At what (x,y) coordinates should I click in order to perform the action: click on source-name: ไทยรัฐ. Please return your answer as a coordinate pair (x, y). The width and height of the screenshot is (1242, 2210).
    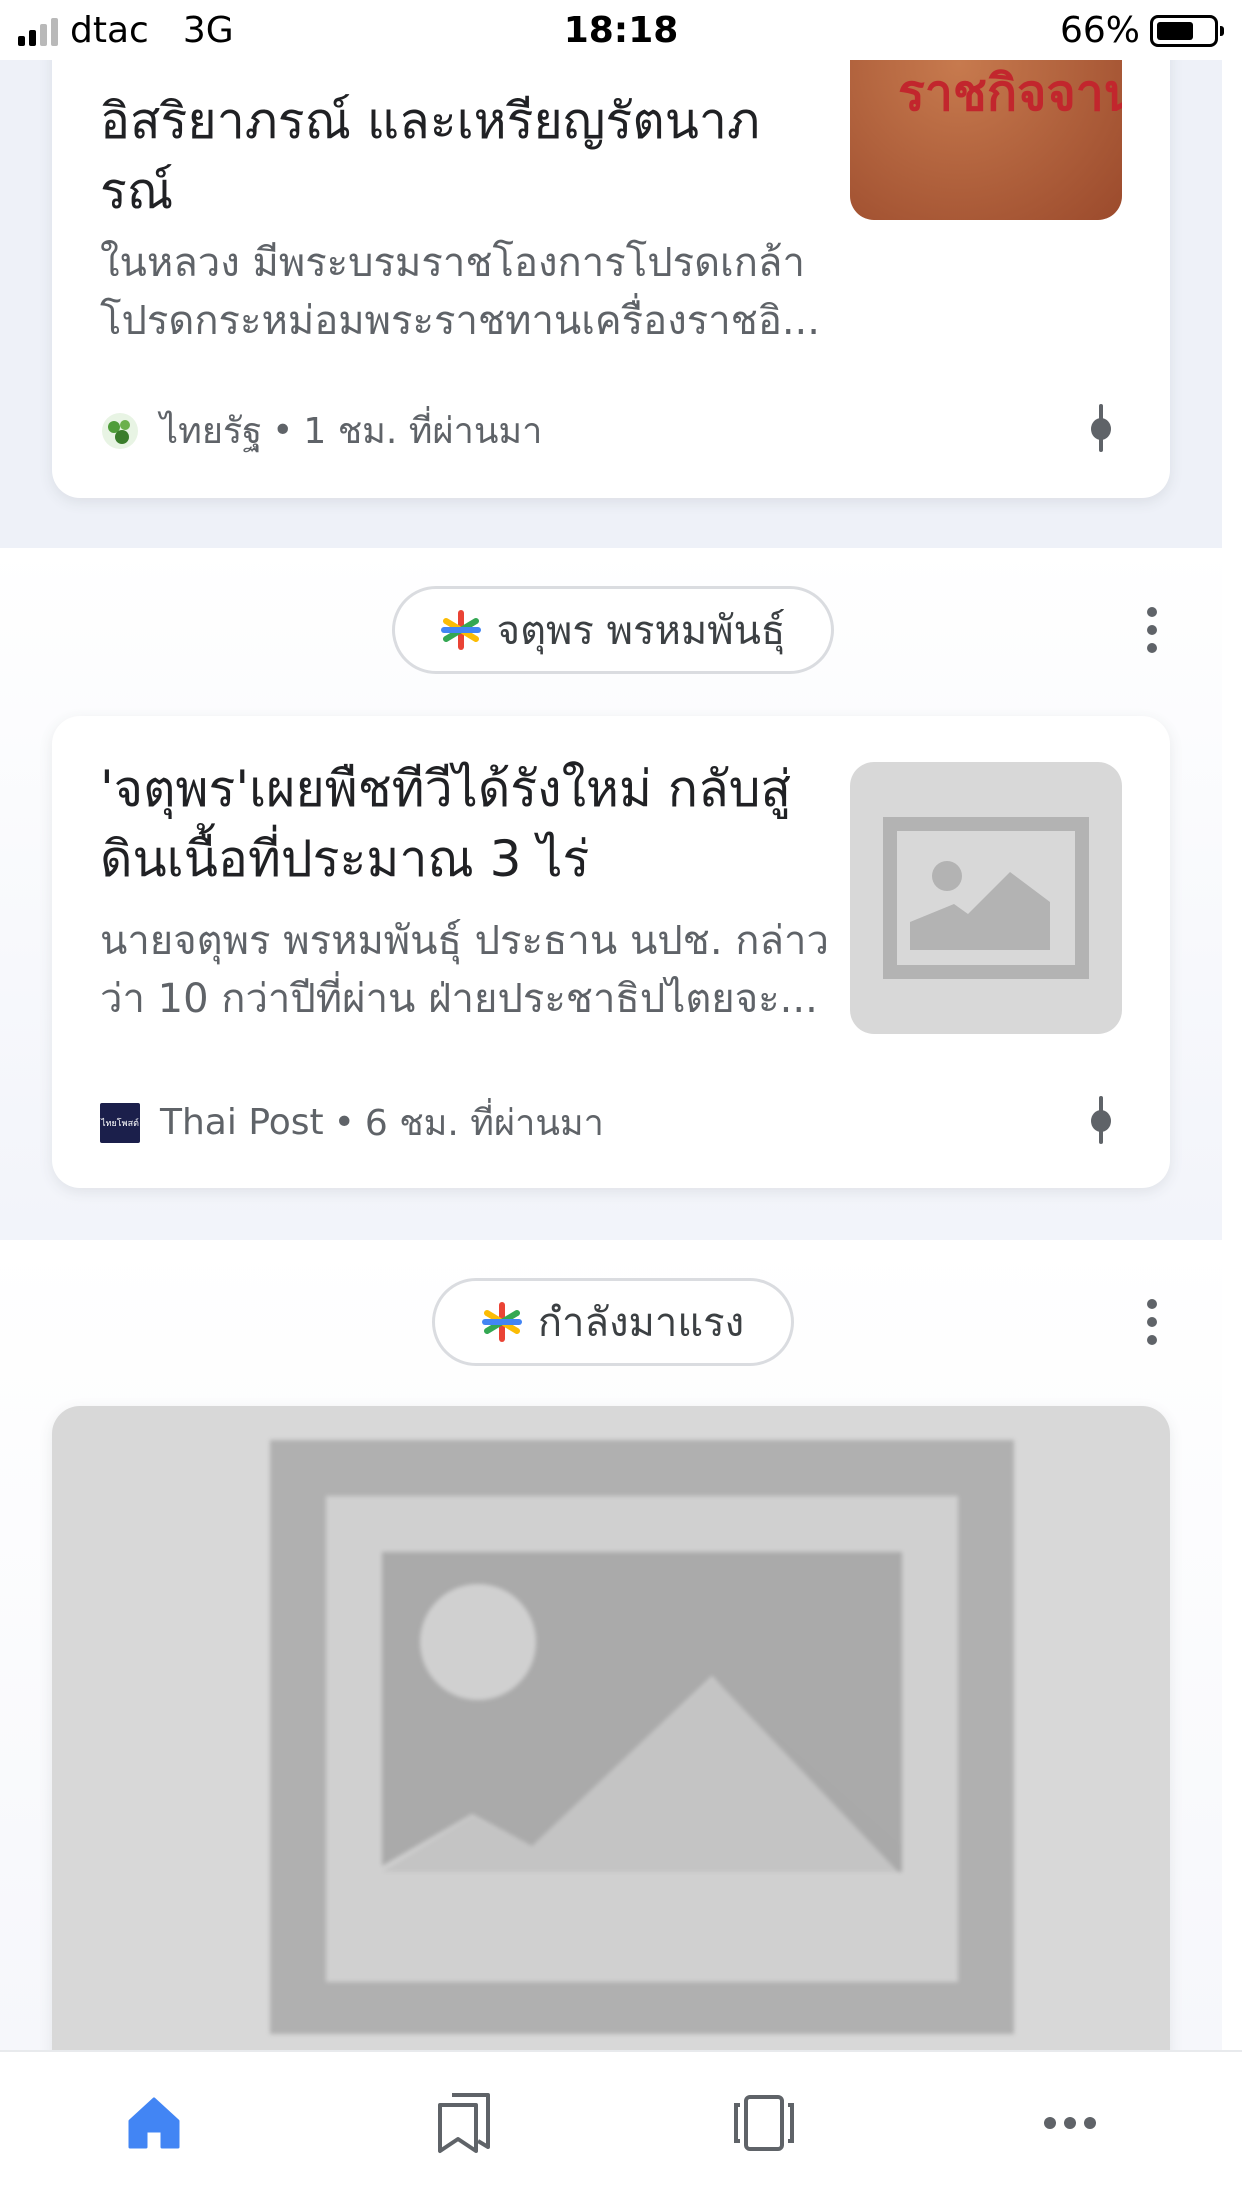
    Looking at the image, I should click on (211, 431).